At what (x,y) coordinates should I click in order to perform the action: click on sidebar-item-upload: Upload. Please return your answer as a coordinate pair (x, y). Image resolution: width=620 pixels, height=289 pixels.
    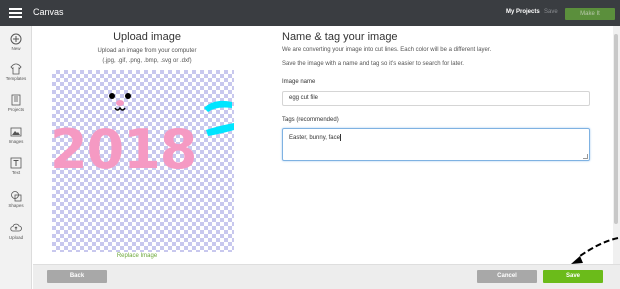
    Looking at the image, I should click on (16, 237).